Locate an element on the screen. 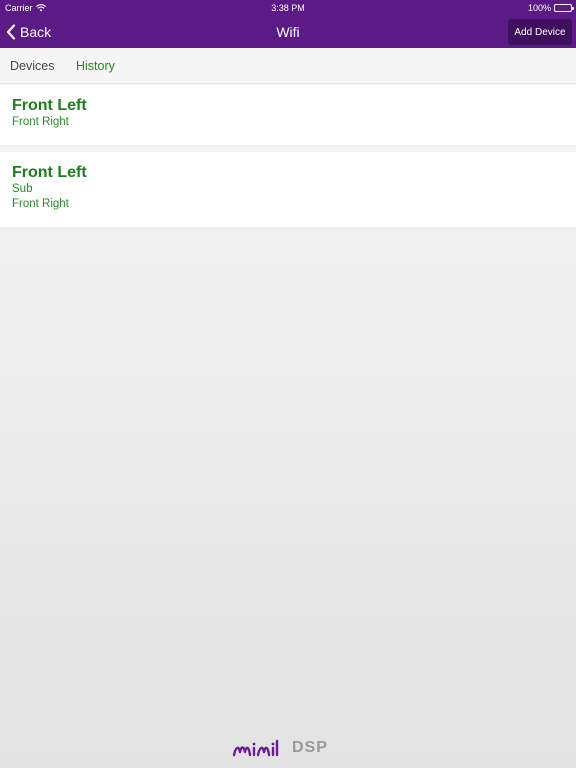 The width and height of the screenshot is (576, 768). navigation-bar: Back Wifi Add Device is located at coordinates (288, 32).